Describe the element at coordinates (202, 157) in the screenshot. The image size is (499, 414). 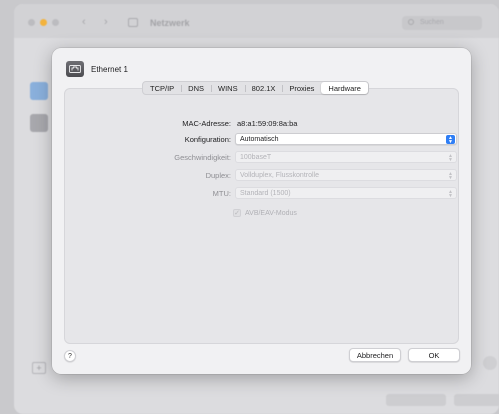
I see `speed-label: Geschwindigkeit:` at that location.